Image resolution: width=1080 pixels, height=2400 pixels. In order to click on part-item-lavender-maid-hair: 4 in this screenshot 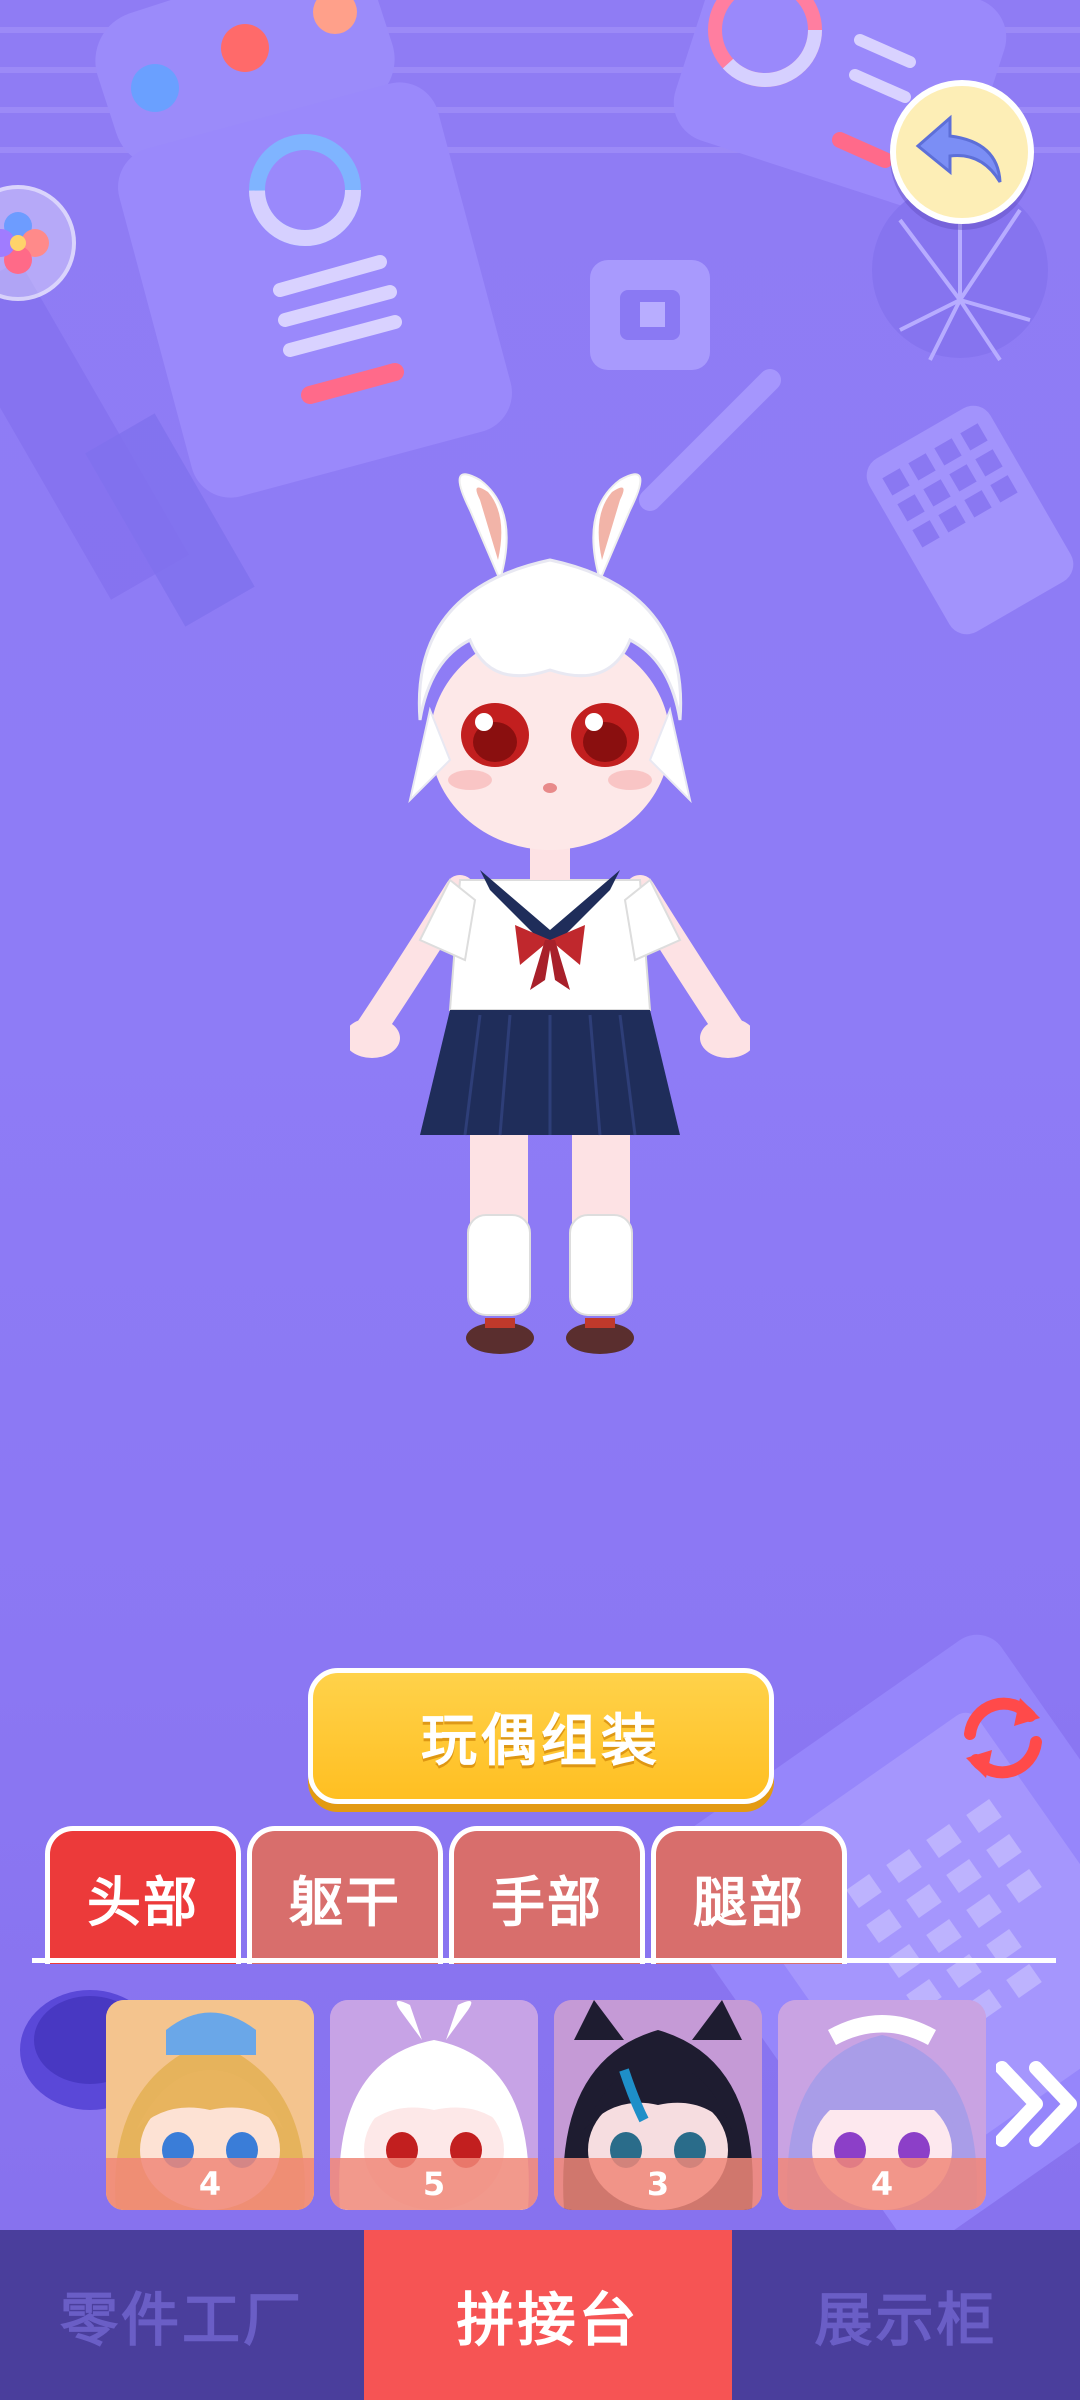, I will do `click(882, 2105)`.